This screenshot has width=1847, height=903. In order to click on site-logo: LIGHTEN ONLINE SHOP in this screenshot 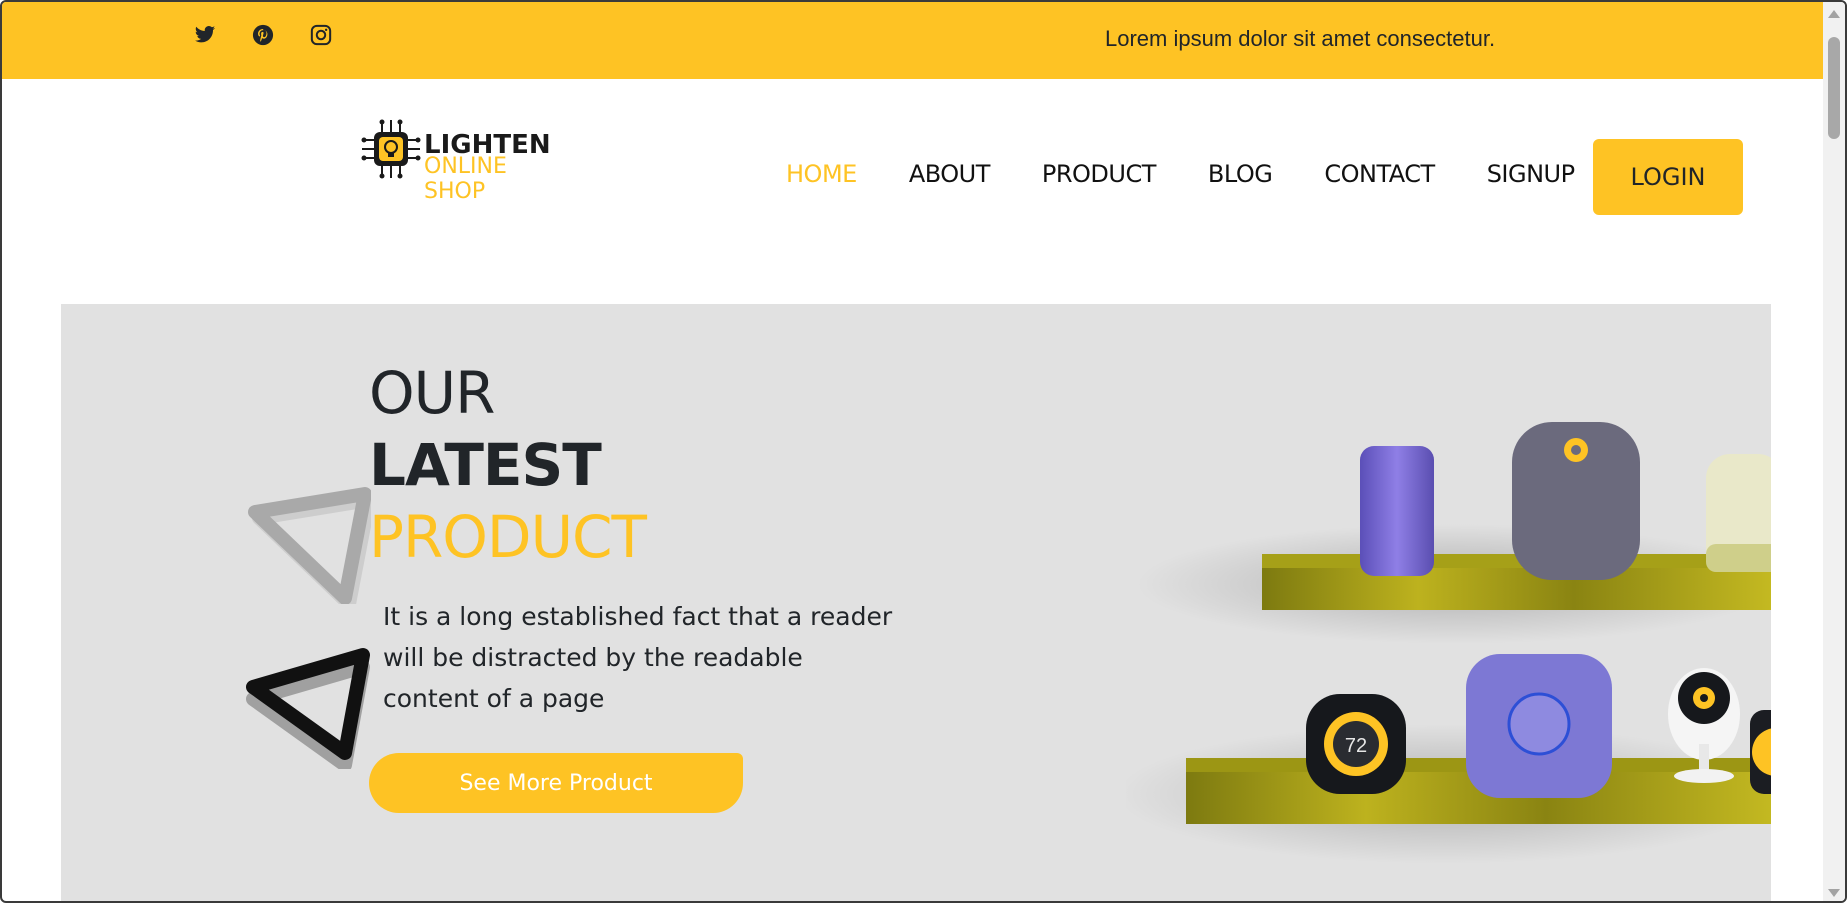, I will do `click(465, 160)`.